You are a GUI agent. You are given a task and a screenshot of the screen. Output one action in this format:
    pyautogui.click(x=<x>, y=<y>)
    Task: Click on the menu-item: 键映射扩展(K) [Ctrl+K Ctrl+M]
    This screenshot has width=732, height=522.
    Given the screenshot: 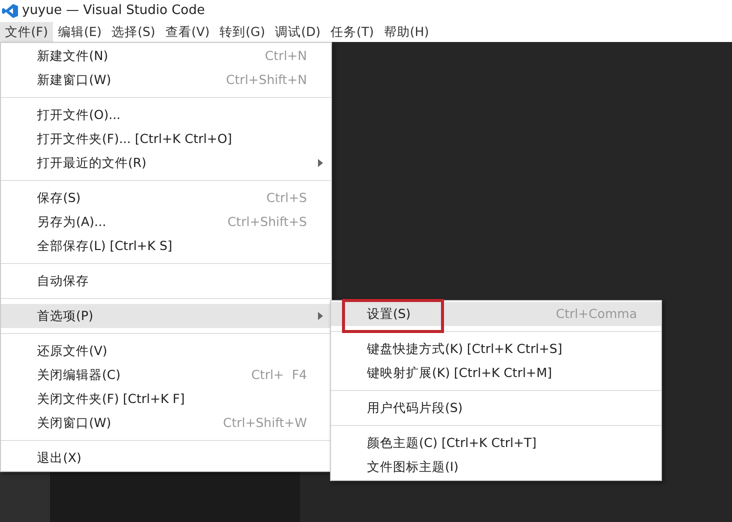 What is the action you would take?
    pyautogui.click(x=496, y=373)
    